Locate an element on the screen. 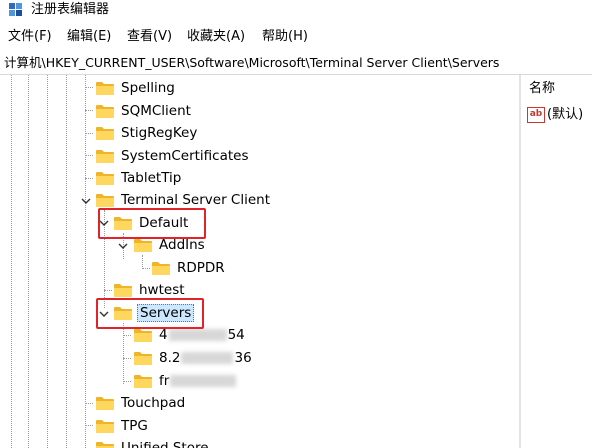  tree-node-rdpdr: RDPDR is located at coordinates (189, 268).